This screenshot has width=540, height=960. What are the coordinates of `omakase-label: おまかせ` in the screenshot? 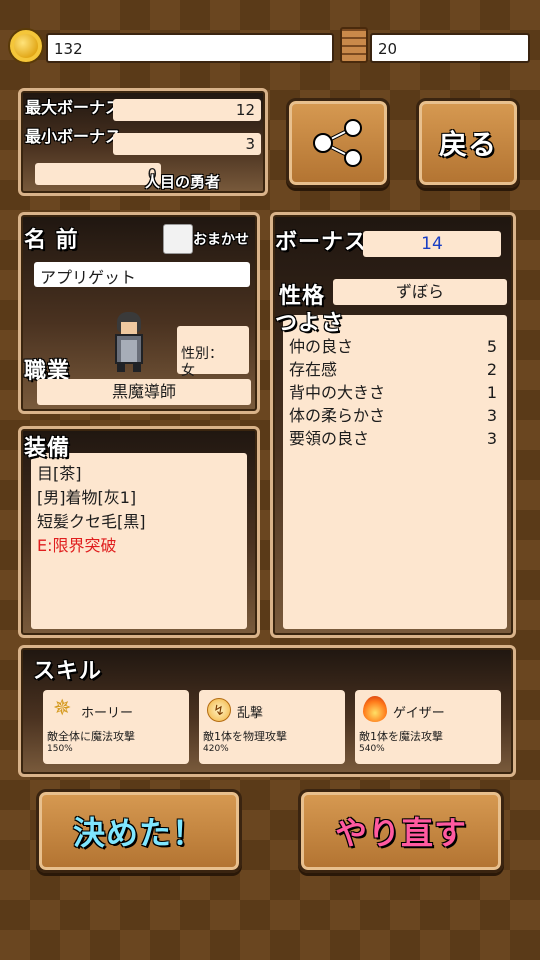 It's located at (221, 240).